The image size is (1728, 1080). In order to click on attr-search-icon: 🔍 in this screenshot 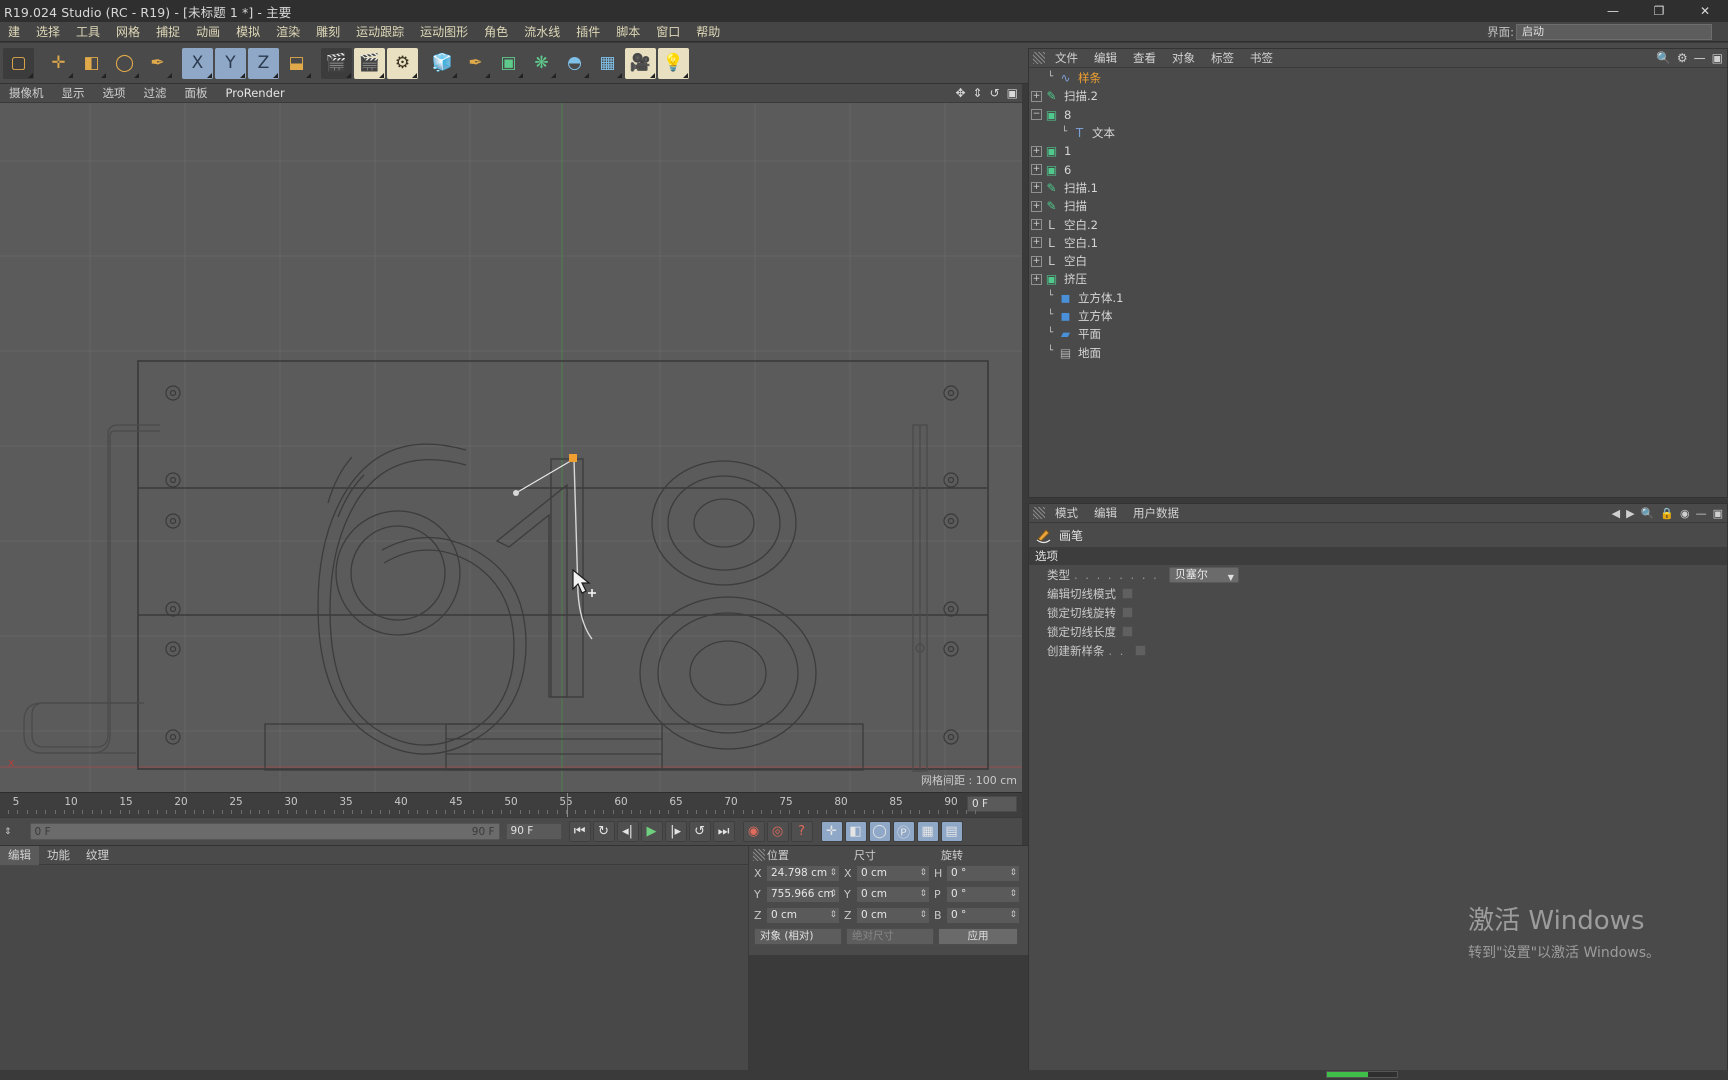, I will do `click(1648, 513)`.